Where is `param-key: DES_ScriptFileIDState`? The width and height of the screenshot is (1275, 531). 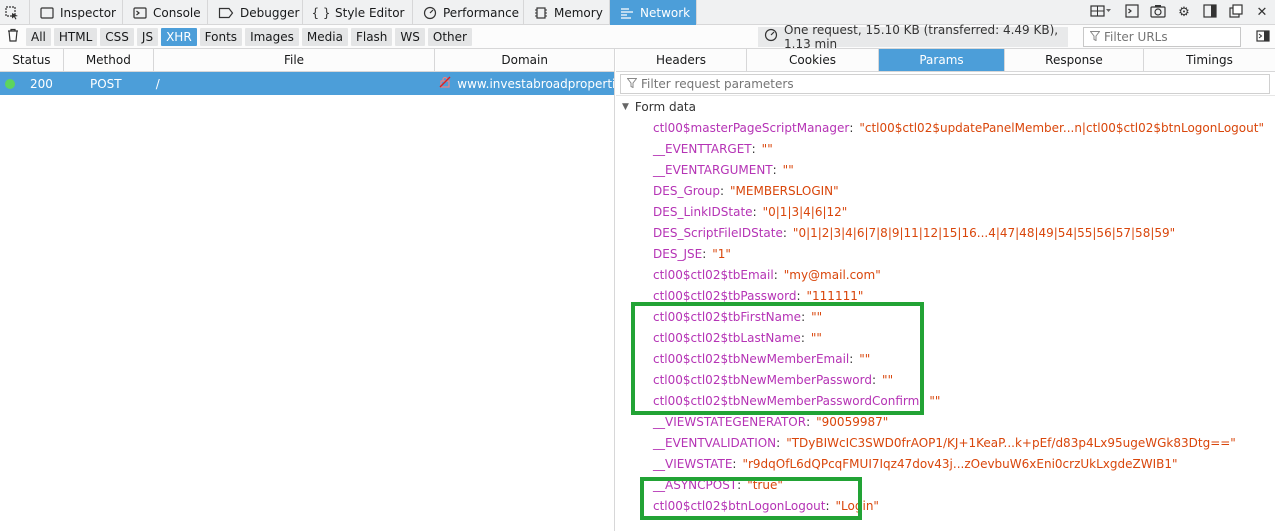 param-key: DES_ScriptFileIDState is located at coordinates (718, 232).